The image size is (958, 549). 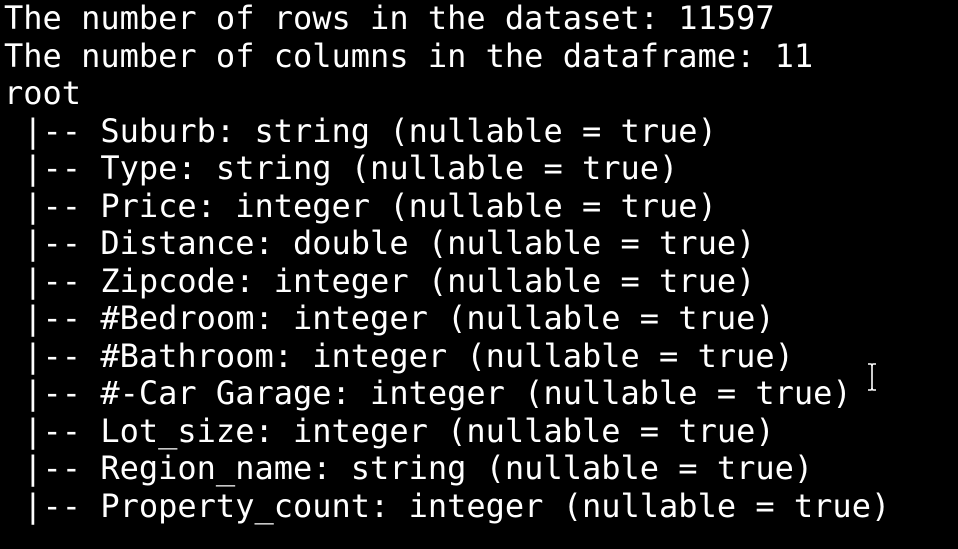 I want to click on schema-field: |-- Suburb: string (nullable = true), so click(x=360, y=130).